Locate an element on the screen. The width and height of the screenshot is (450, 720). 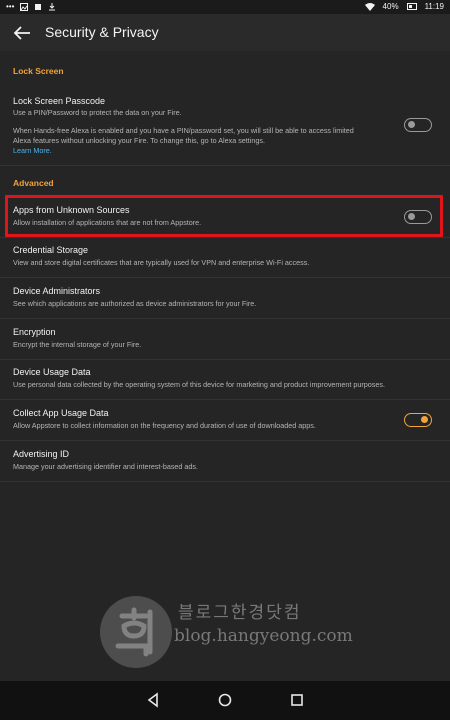
app-bar: Security & Privacy is located at coordinates (225, 32).